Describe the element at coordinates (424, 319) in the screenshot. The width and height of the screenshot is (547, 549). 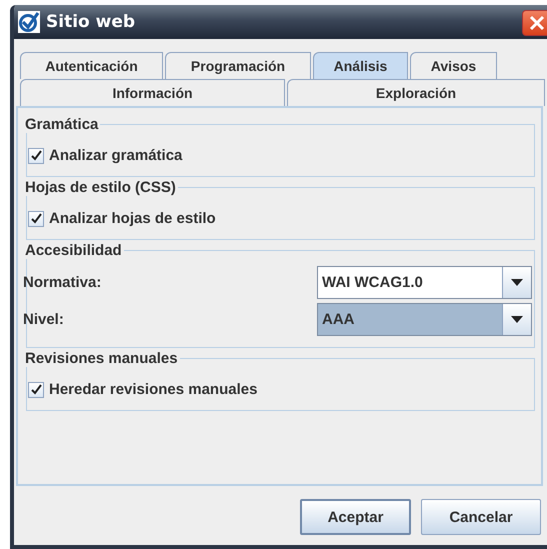
I see `dropdown: AAA` at that location.